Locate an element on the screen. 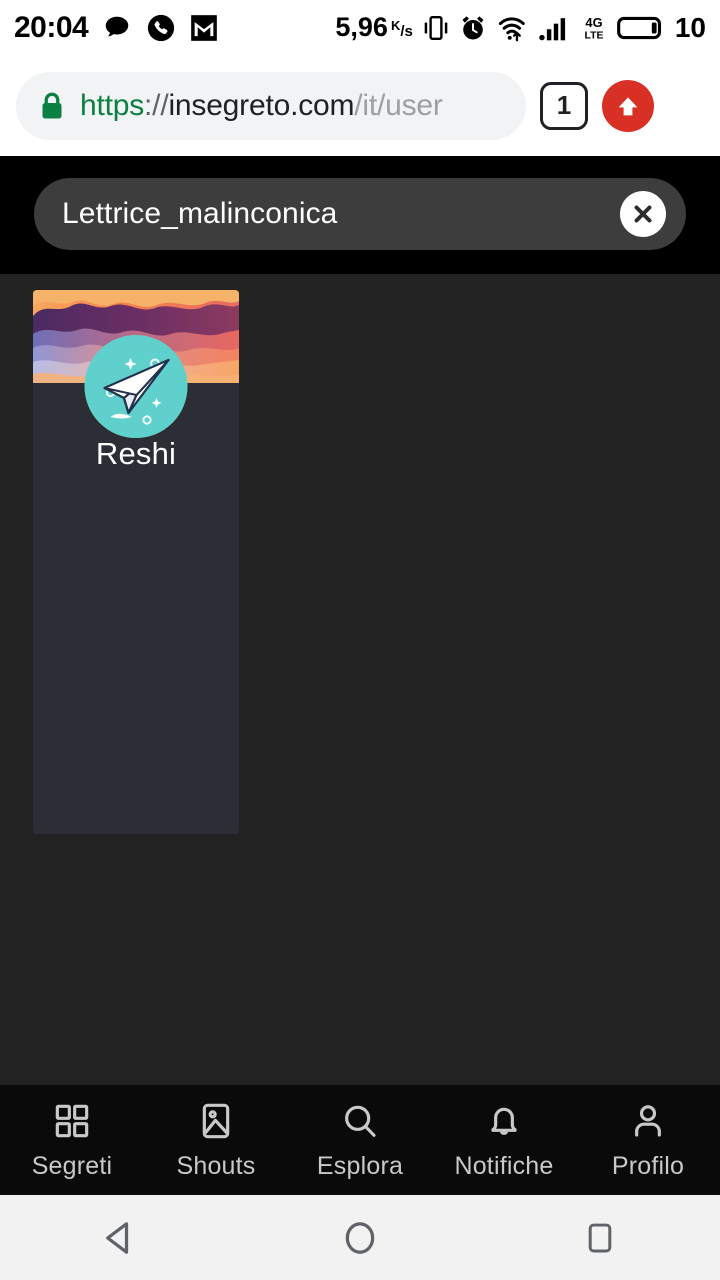  grid-icon is located at coordinates (72, 1121).